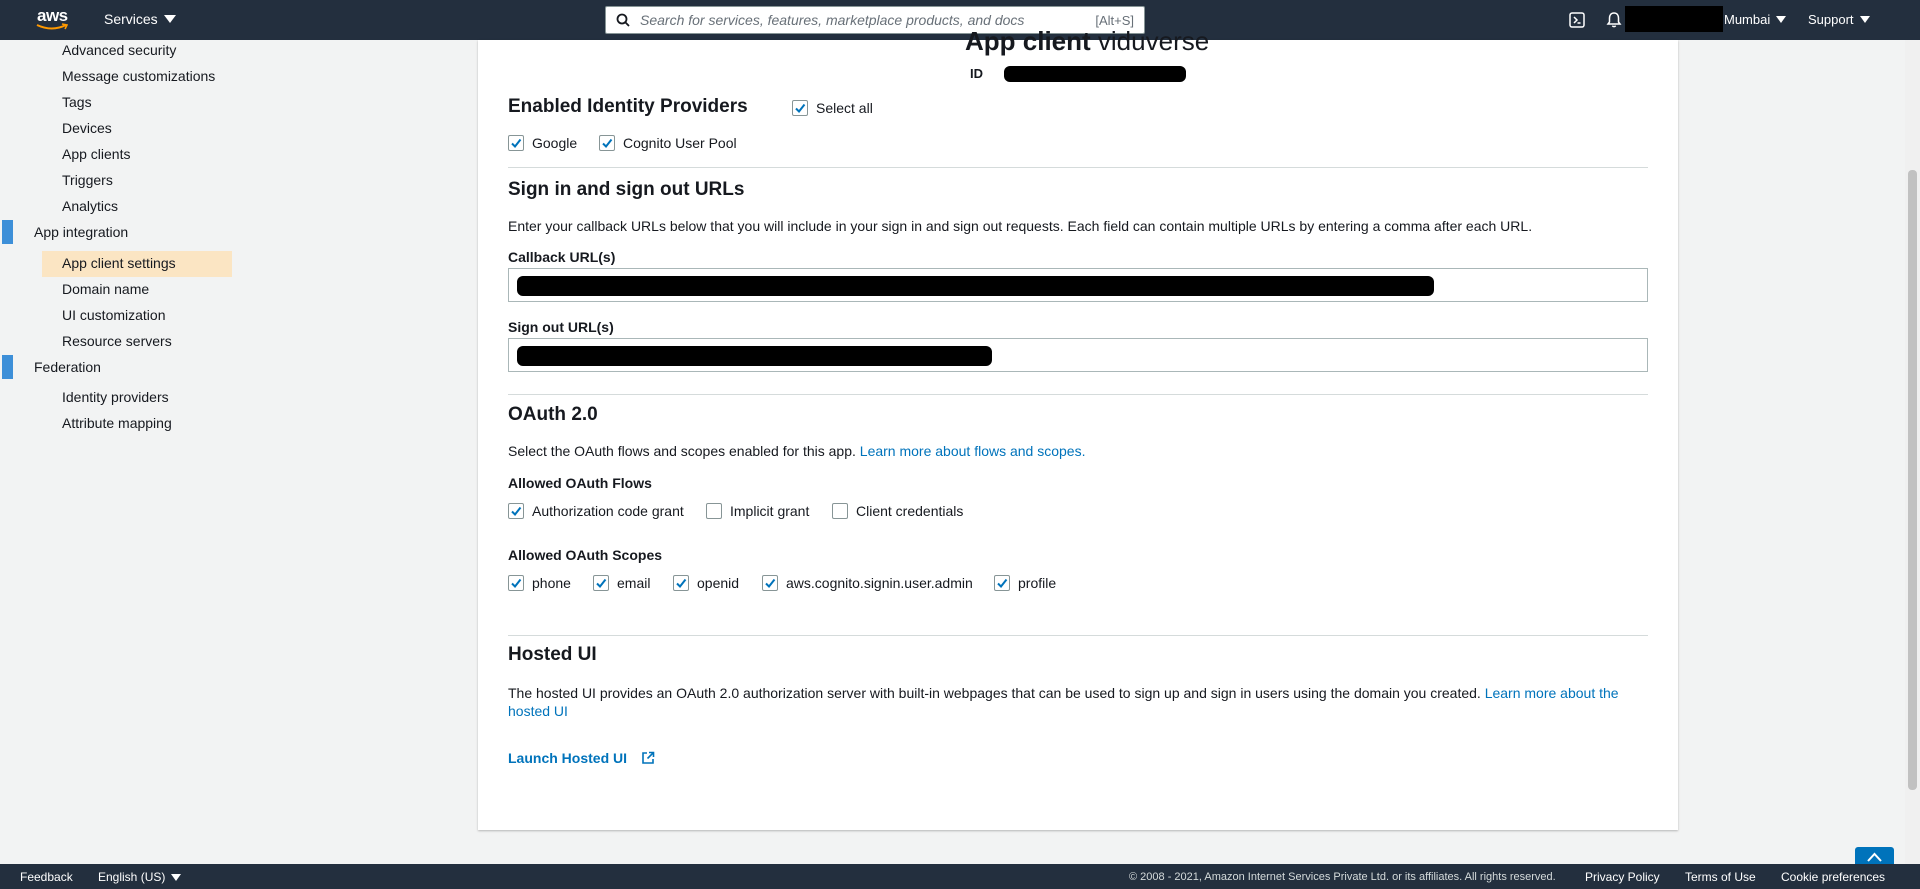 The height and width of the screenshot is (889, 1920). Describe the element at coordinates (623, 20) in the screenshot. I see `search-icon` at that location.